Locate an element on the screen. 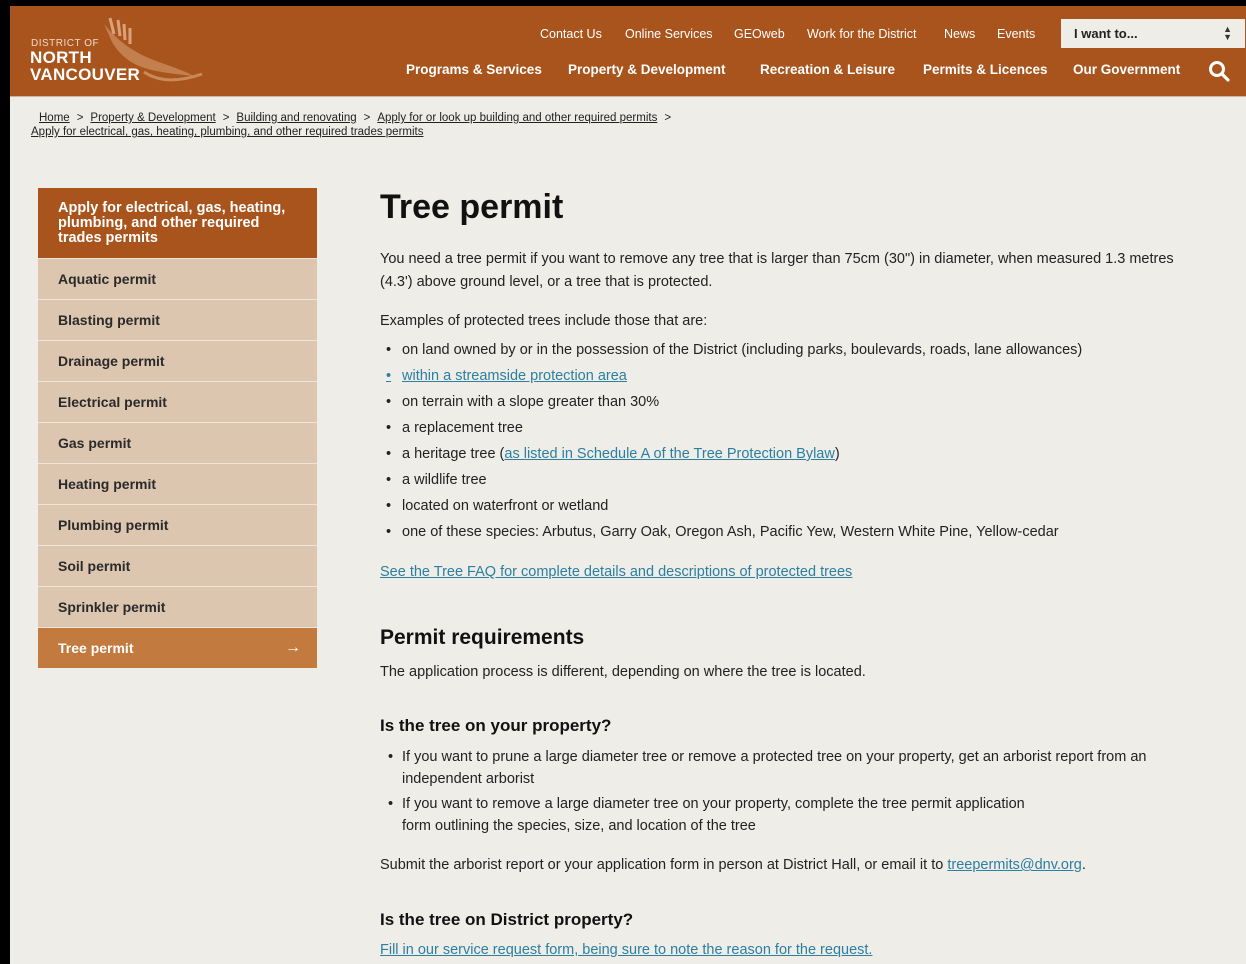 This screenshot has height=964, width=1246. list-item: • within a streamside protection area is located at coordinates (506, 376).